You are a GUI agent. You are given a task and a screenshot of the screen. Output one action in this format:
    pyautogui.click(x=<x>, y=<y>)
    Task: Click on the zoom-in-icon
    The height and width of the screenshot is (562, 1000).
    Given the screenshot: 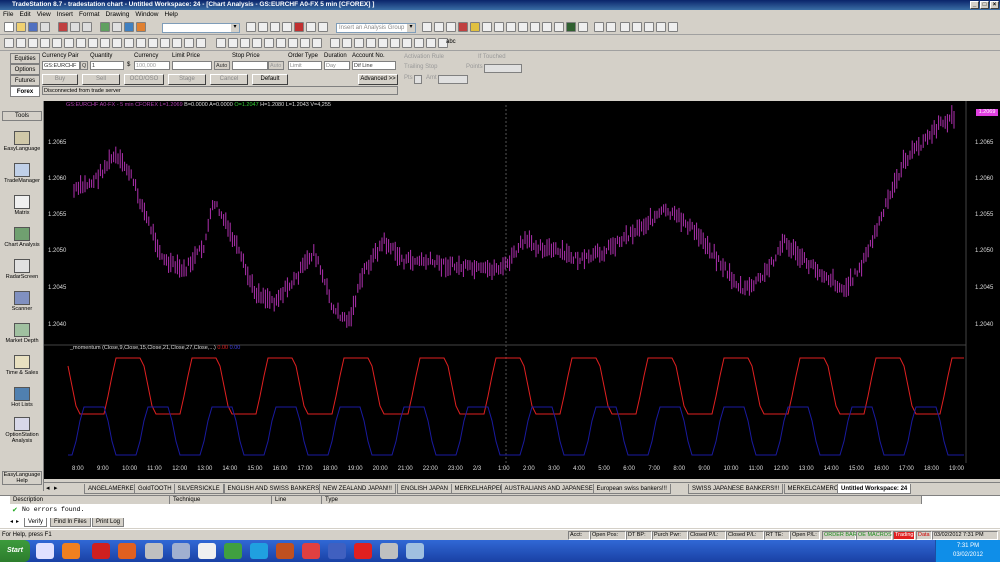 What is the action you would take?
    pyautogui.click(x=599, y=27)
    